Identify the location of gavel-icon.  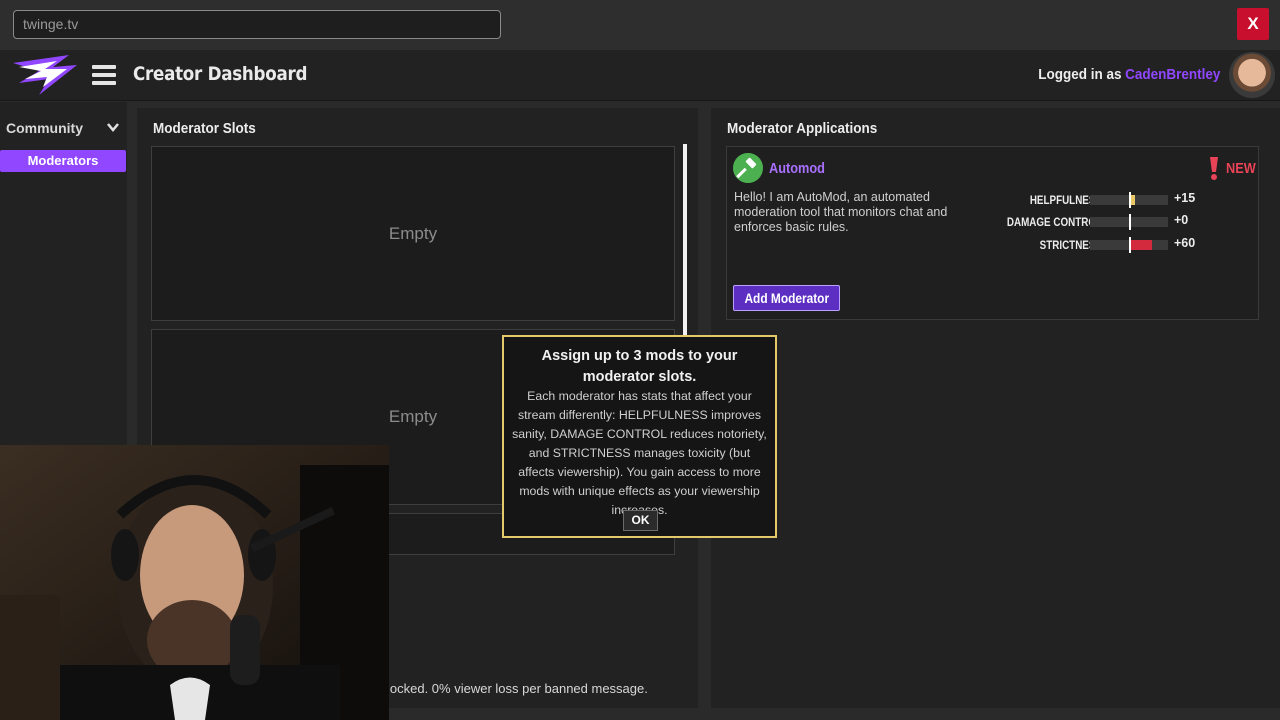
(748, 168).